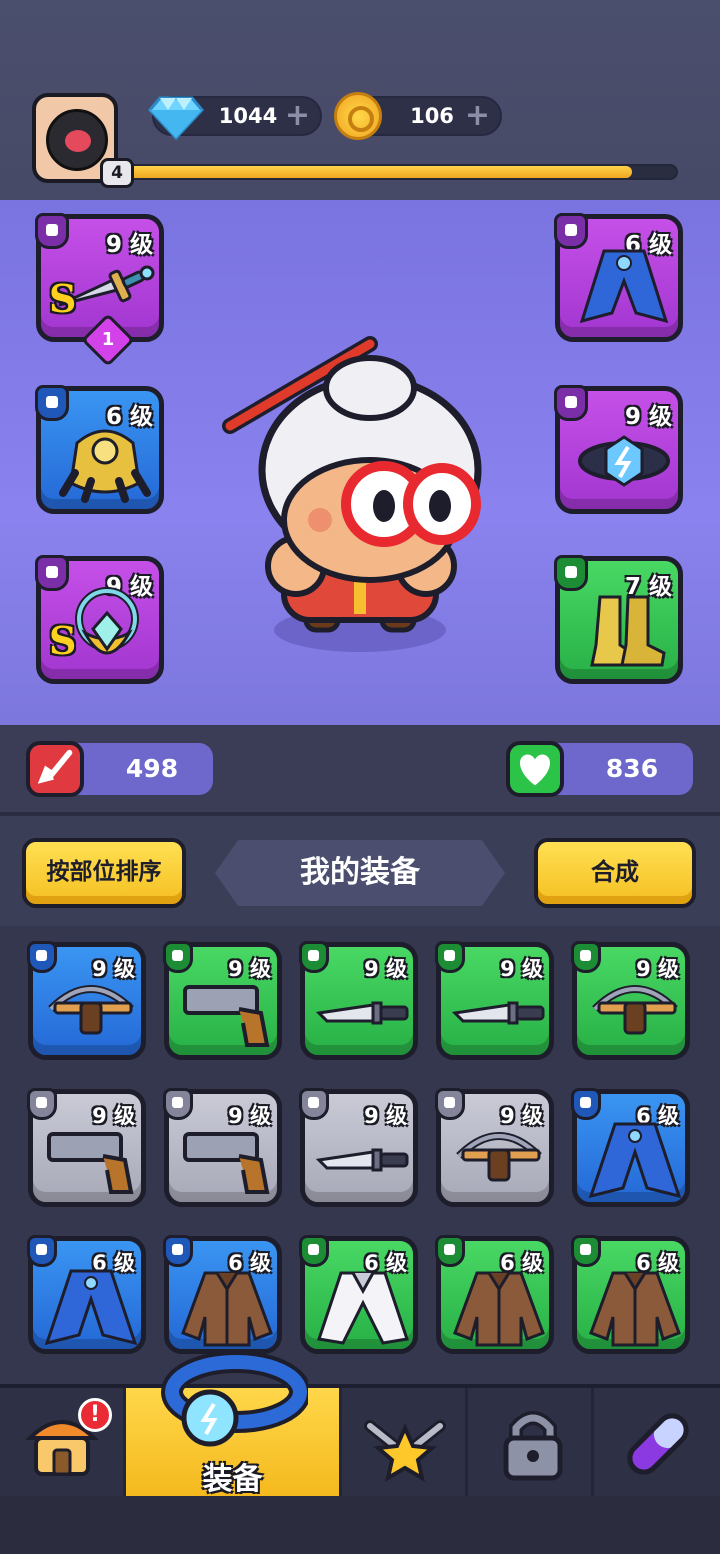  Describe the element at coordinates (63, 1444) in the screenshot. I see `nav-tab-shop: !` at that location.